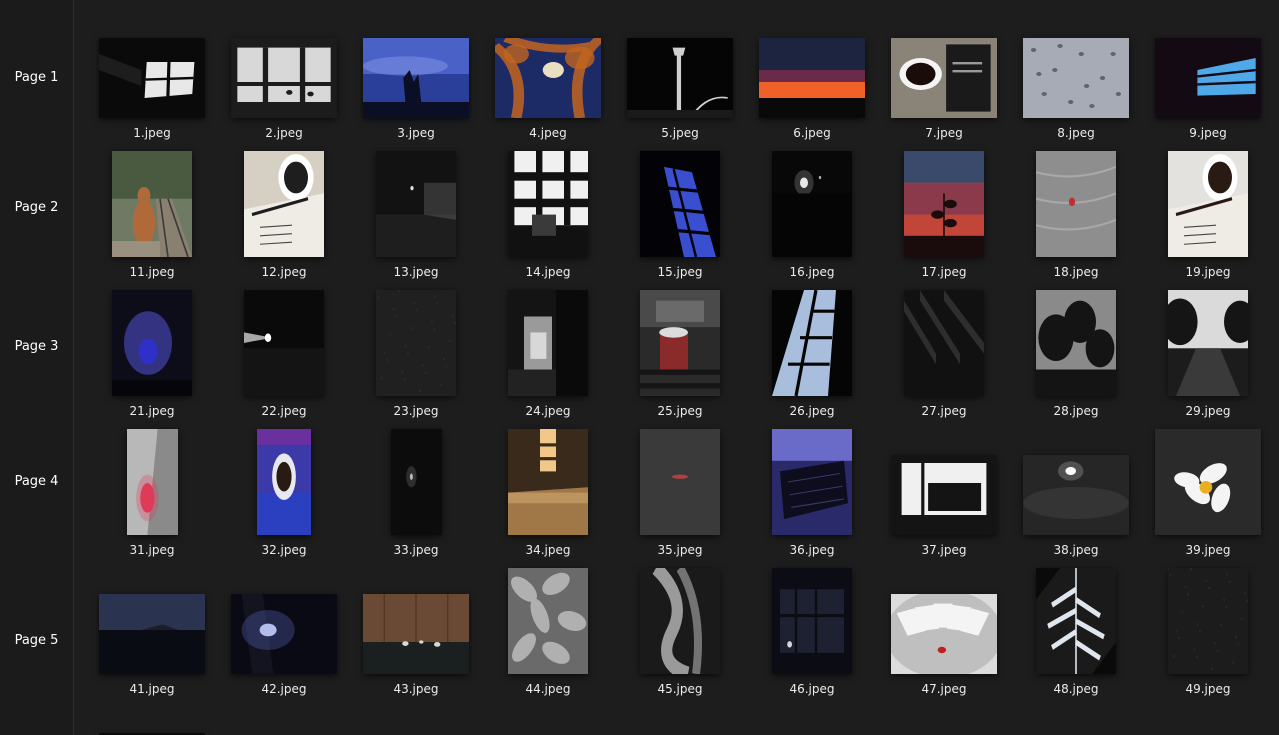  Describe the element at coordinates (680, 550) in the screenshot. I see `thumbnail-filename: 35.jpeg` at that location.